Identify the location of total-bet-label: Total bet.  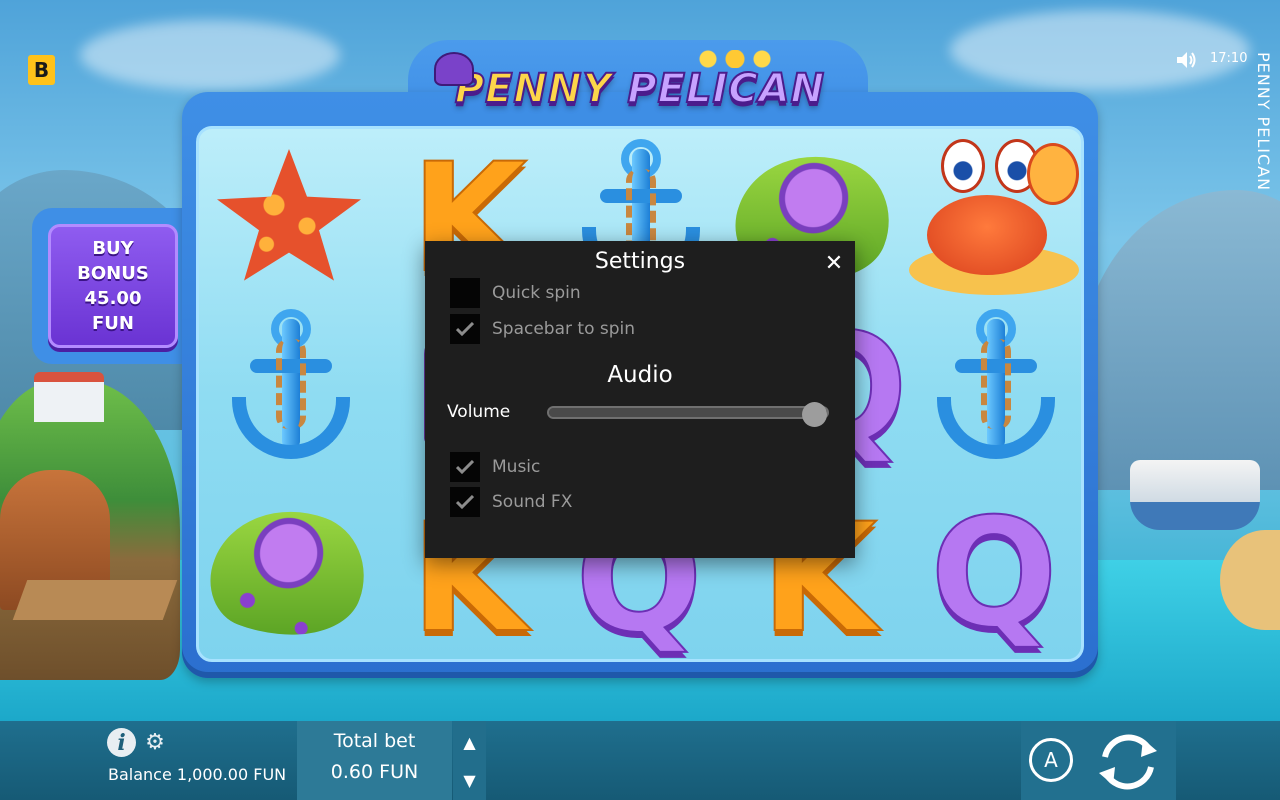
(374, 741).